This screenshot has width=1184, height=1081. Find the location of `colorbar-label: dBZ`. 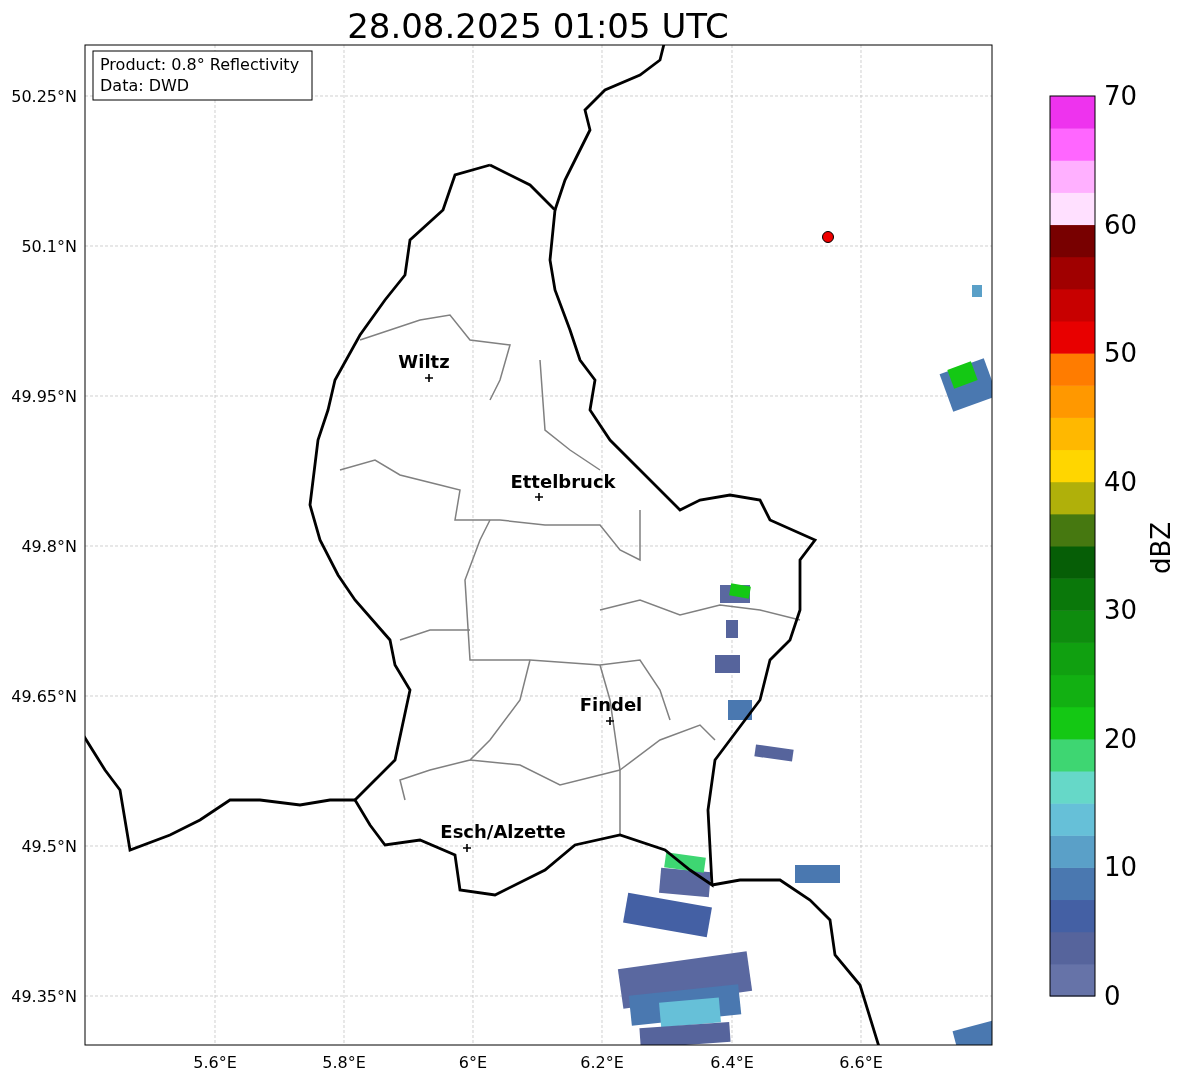

colorbar-label: dBZ is located at coordinates (1161, 548).